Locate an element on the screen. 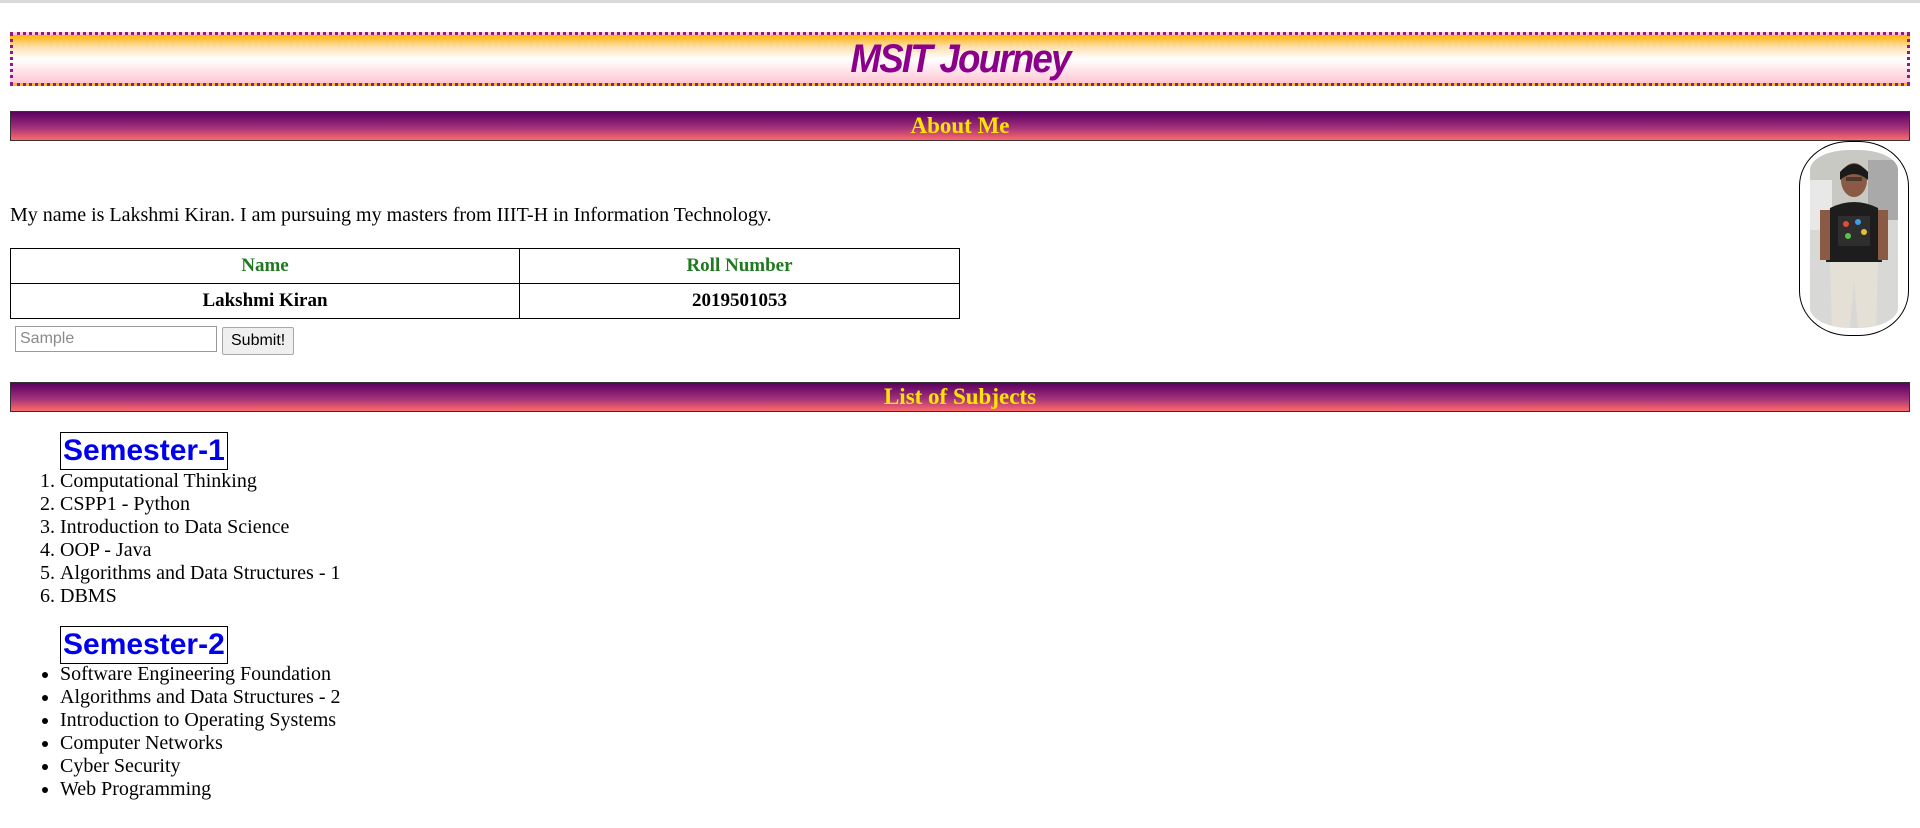 Image resolution: width=1920 pixels, height=828 pixels. semester-1-heading: Semester-1 is located at coordinates (144, 451).